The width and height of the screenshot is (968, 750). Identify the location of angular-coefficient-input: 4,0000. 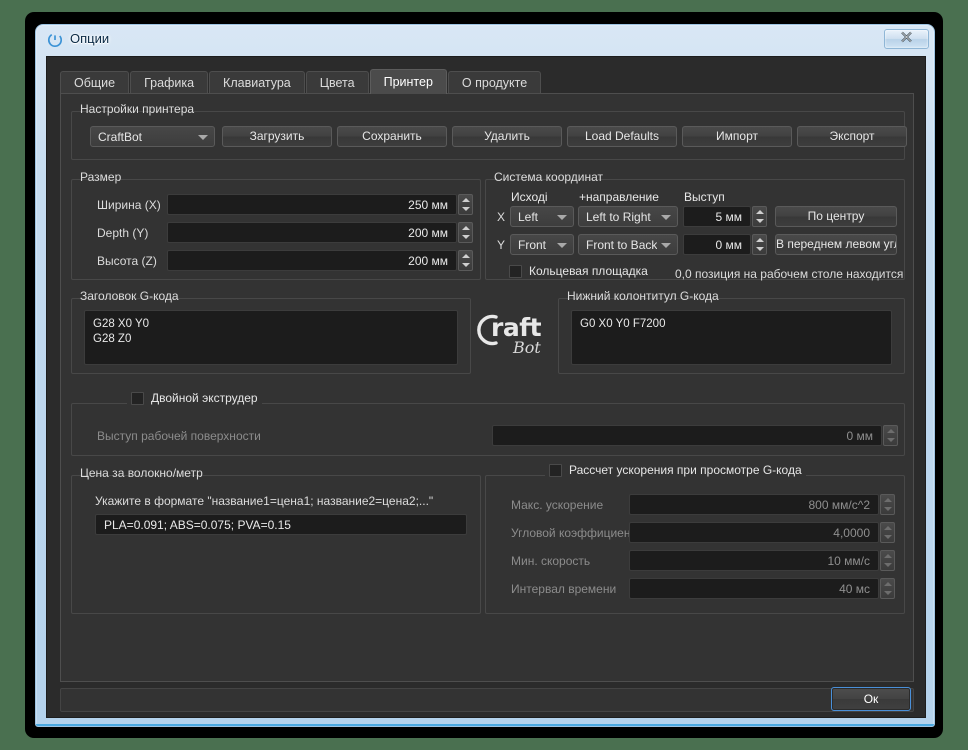
(754, 532).